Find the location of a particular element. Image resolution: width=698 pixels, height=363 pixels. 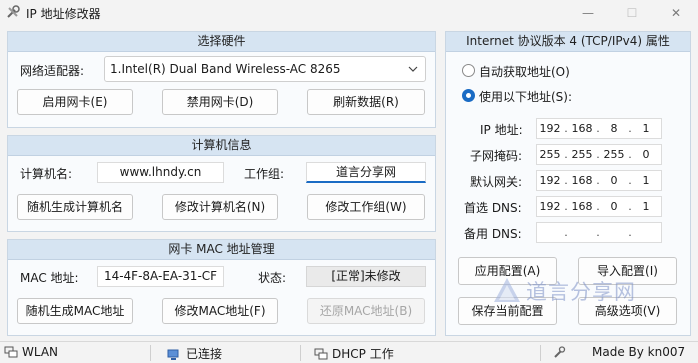

status-author: Made By kn007 is located at coordinates (618, 352).